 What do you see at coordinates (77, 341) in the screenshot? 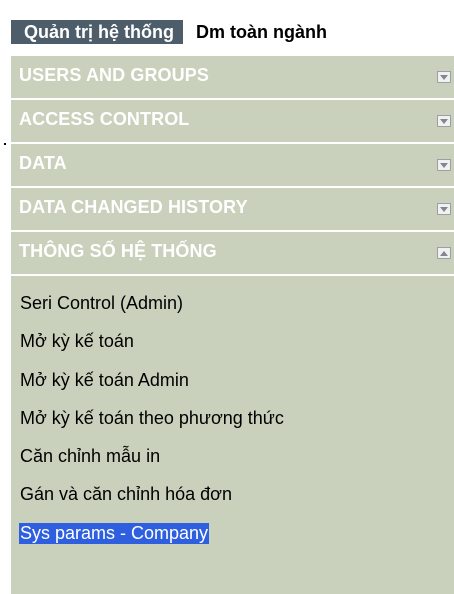
I see `menu-item-label: Mở kỳ kế toán` at bounding box center [77, 341].